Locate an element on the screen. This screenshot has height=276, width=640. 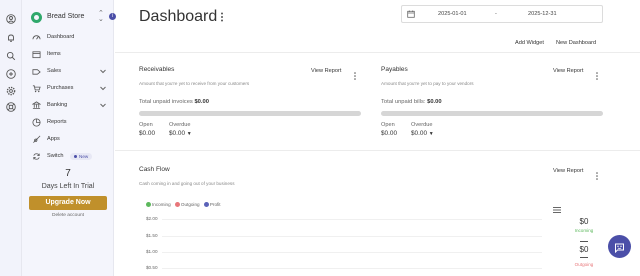
legend-incoming: Incoming is located at coordinates (161, 204).